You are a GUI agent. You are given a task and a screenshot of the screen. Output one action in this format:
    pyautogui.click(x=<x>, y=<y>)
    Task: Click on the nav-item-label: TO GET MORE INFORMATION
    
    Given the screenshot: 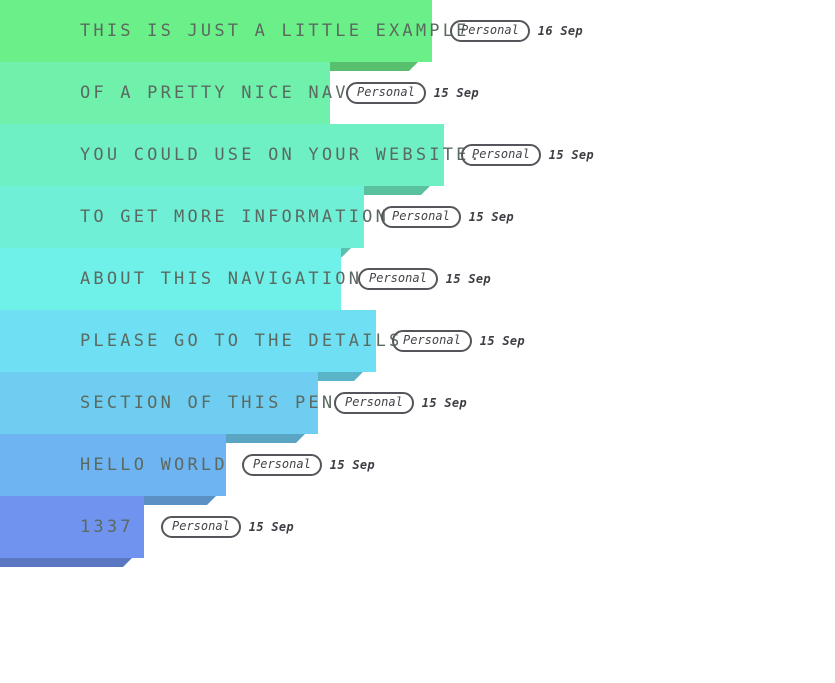 What is the action you would take?
    pyautogui.click(x=235, y=216)
    